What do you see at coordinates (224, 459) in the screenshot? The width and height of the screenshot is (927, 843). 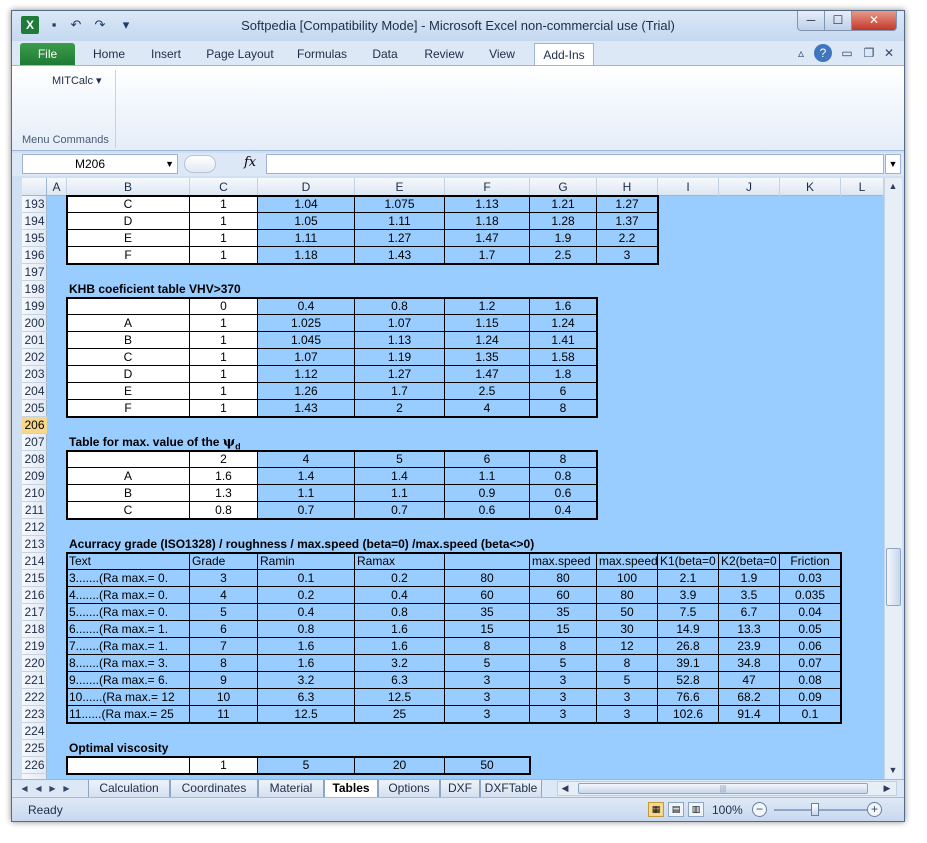 I see `table-header-cell: 2` at bounding box center [224, 459].